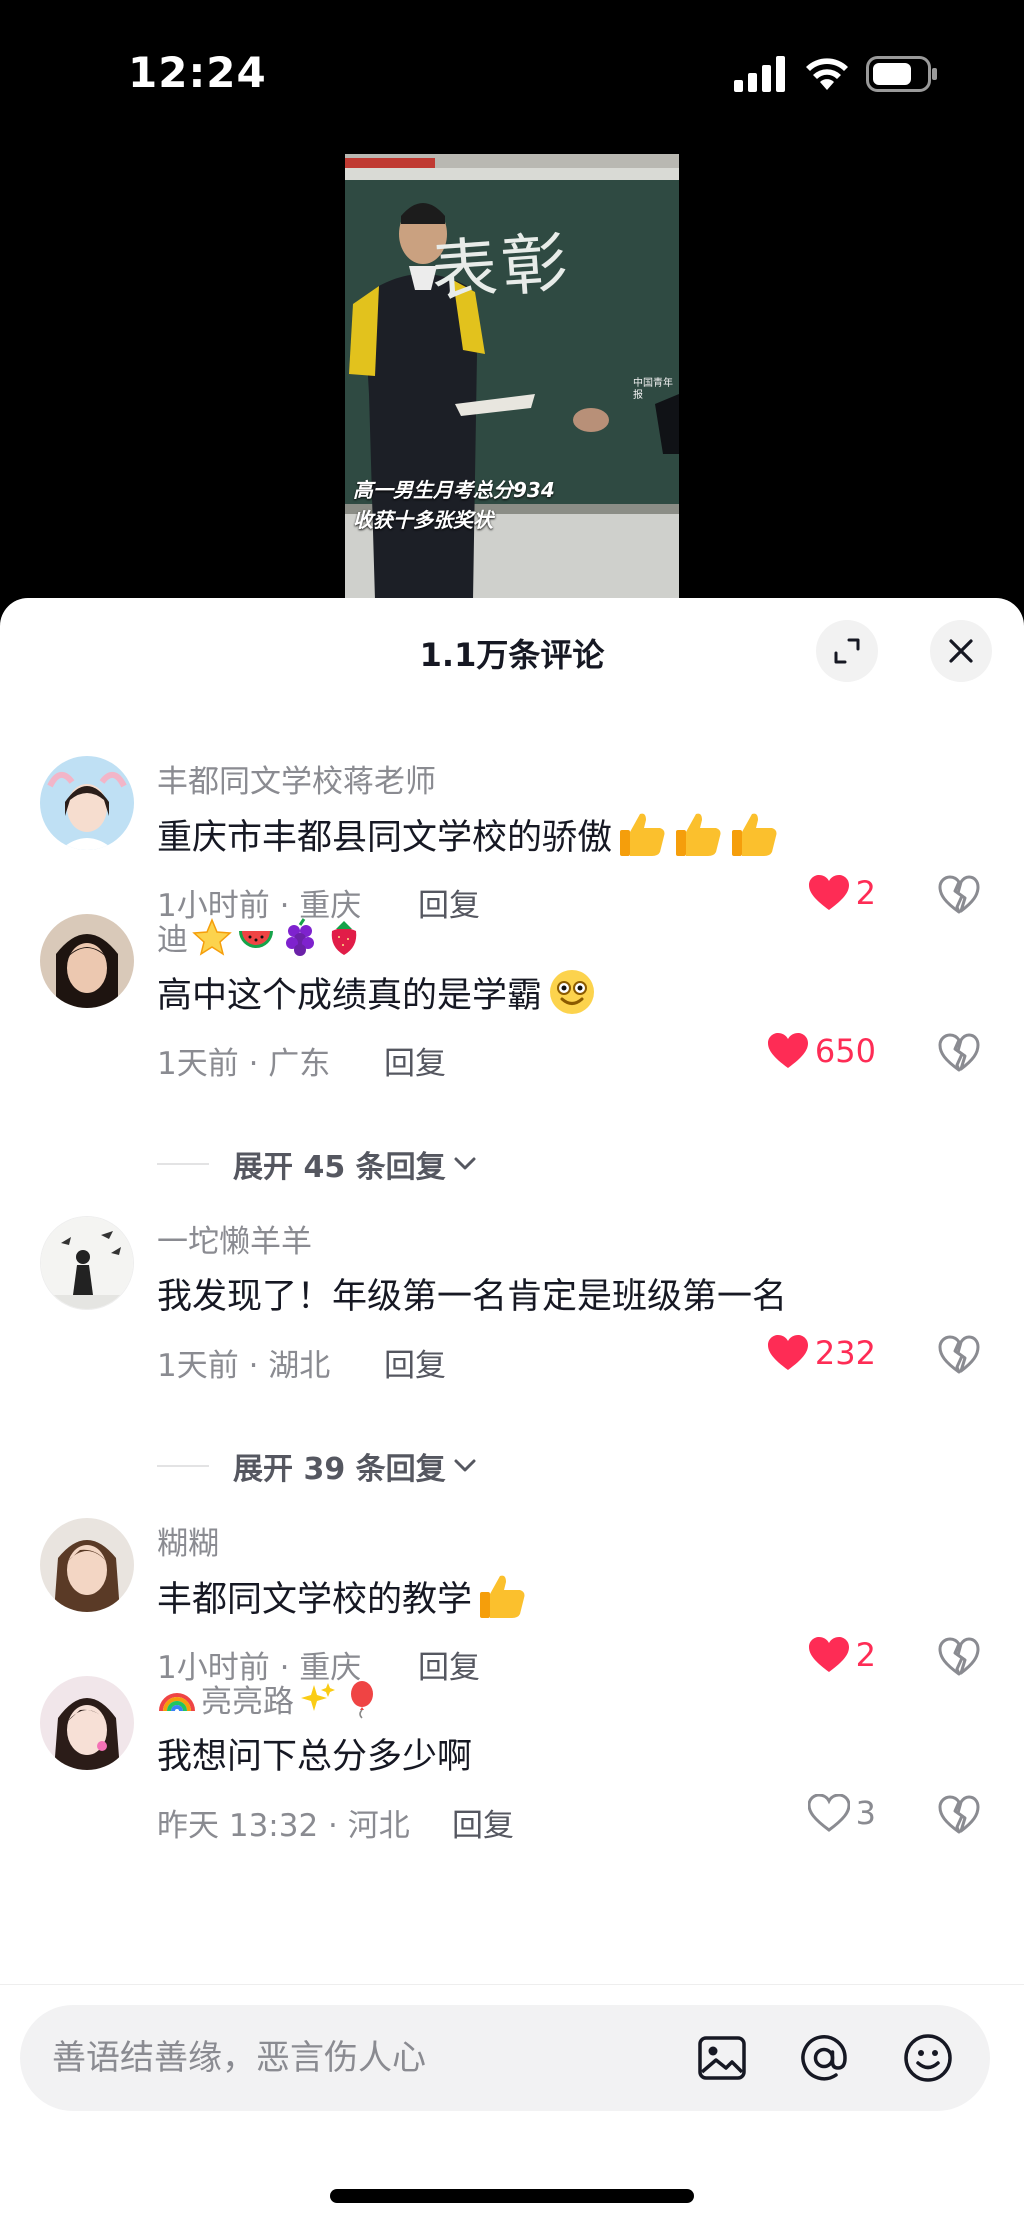  I want to click on emoji-icon, so click(928, 2058).